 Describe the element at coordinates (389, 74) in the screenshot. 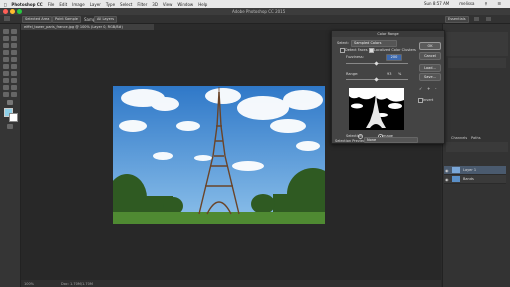

I see `range-value: 93` at that location.